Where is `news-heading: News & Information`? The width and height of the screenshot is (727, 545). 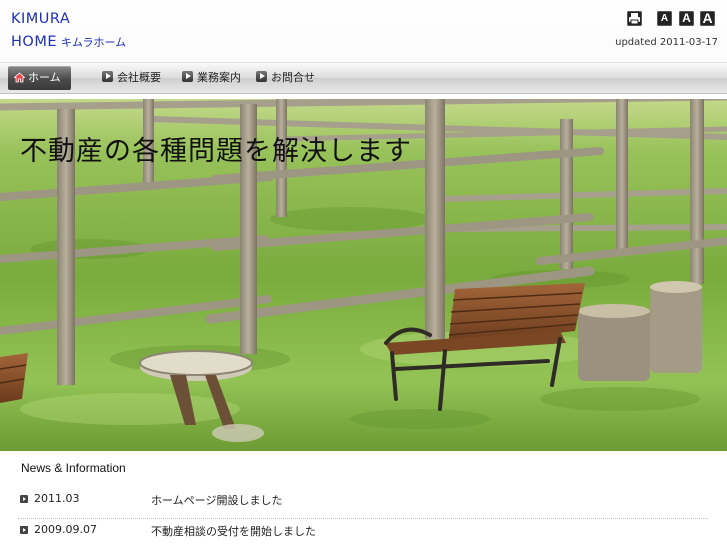
news-heading: News & Information is located at coordinates (73, 468).